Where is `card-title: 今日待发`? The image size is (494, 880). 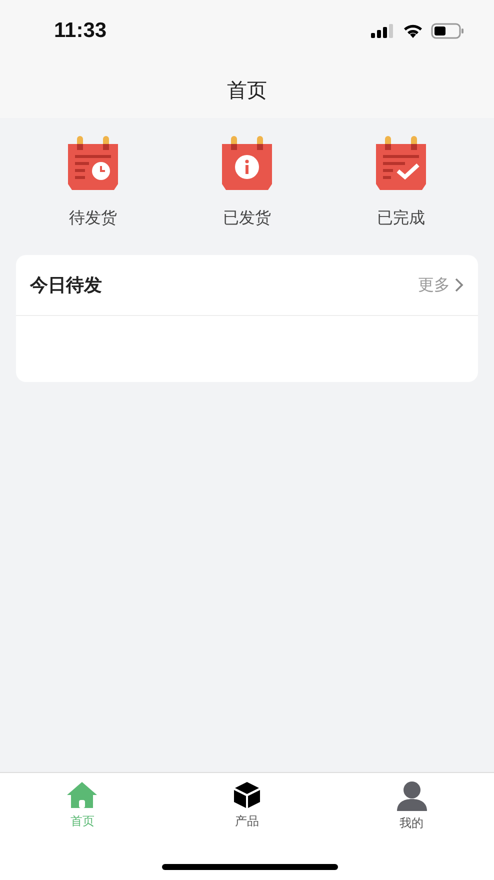 card-title: 今日待发 is located at coordinates (66, 285).